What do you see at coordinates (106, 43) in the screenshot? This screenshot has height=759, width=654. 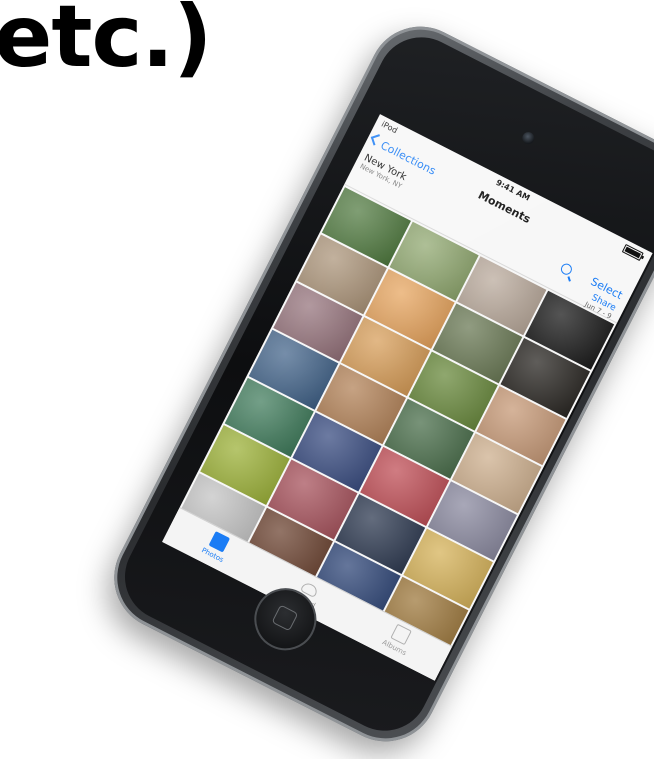 I see `page-heading: etc.)` at bounding box center [106, 43].